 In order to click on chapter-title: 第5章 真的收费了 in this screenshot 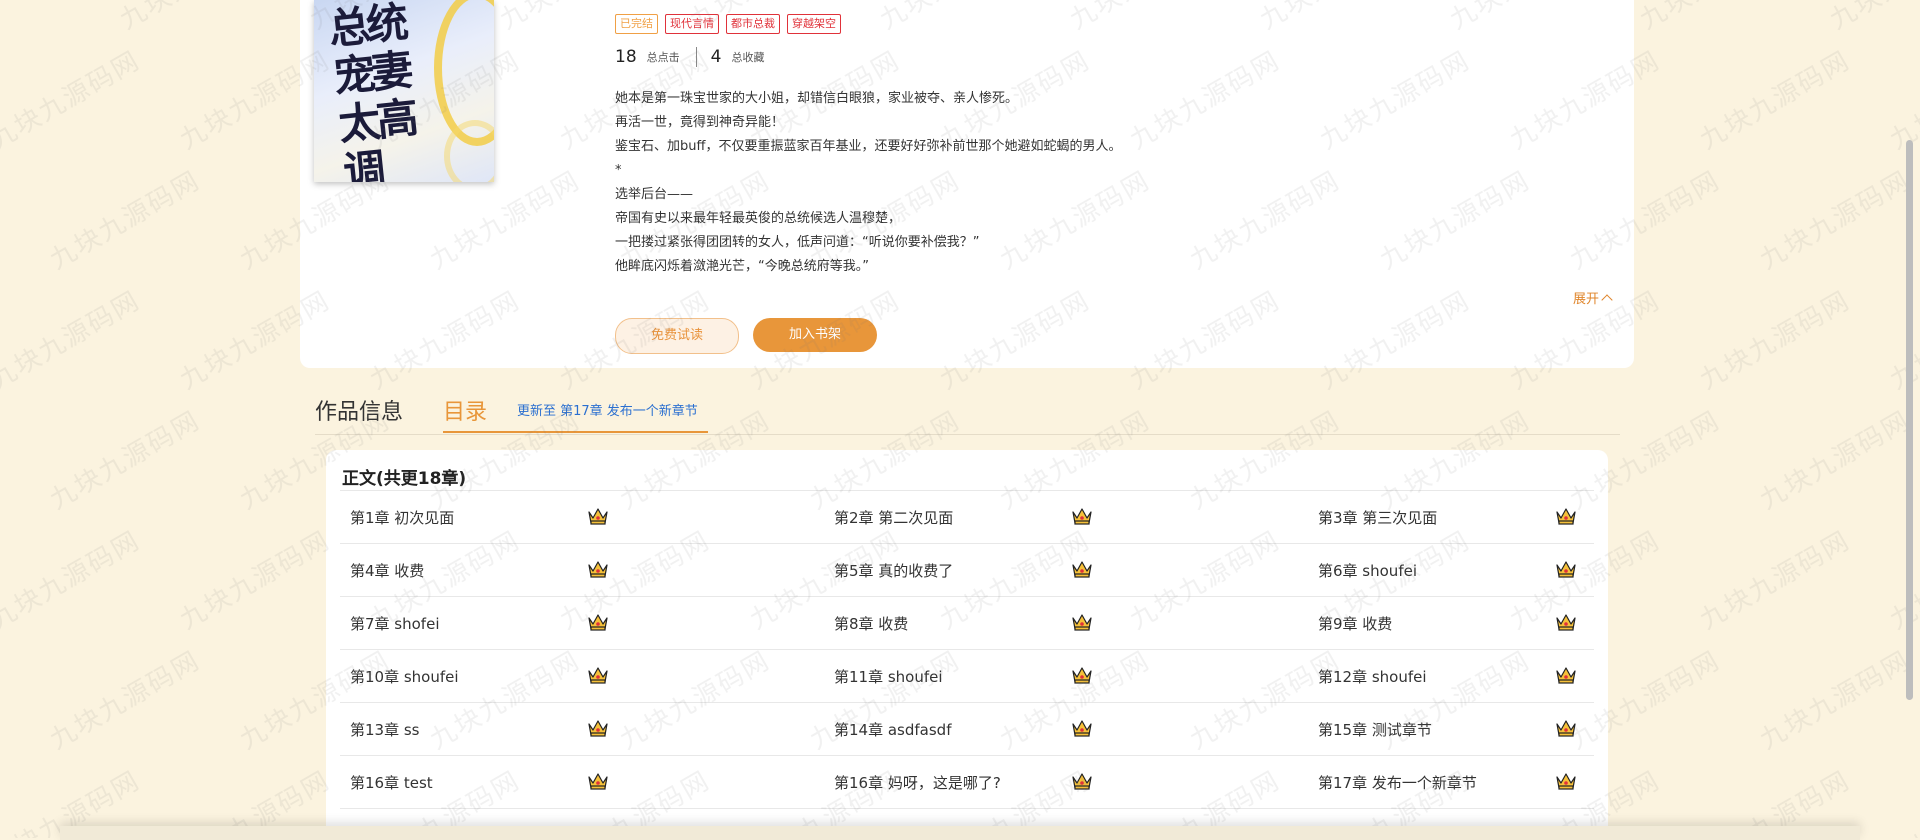, I will do `click(894, 571)`.